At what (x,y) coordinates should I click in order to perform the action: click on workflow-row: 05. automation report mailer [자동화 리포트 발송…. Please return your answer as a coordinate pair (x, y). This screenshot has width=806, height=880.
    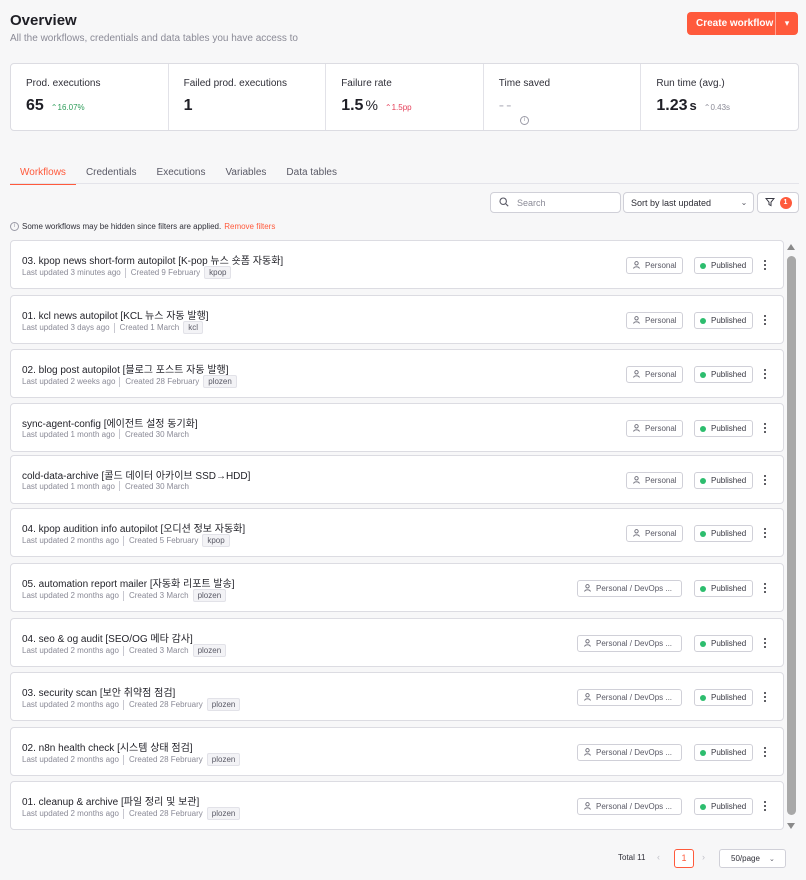
    Looking at the image, I should click on (397, 587).